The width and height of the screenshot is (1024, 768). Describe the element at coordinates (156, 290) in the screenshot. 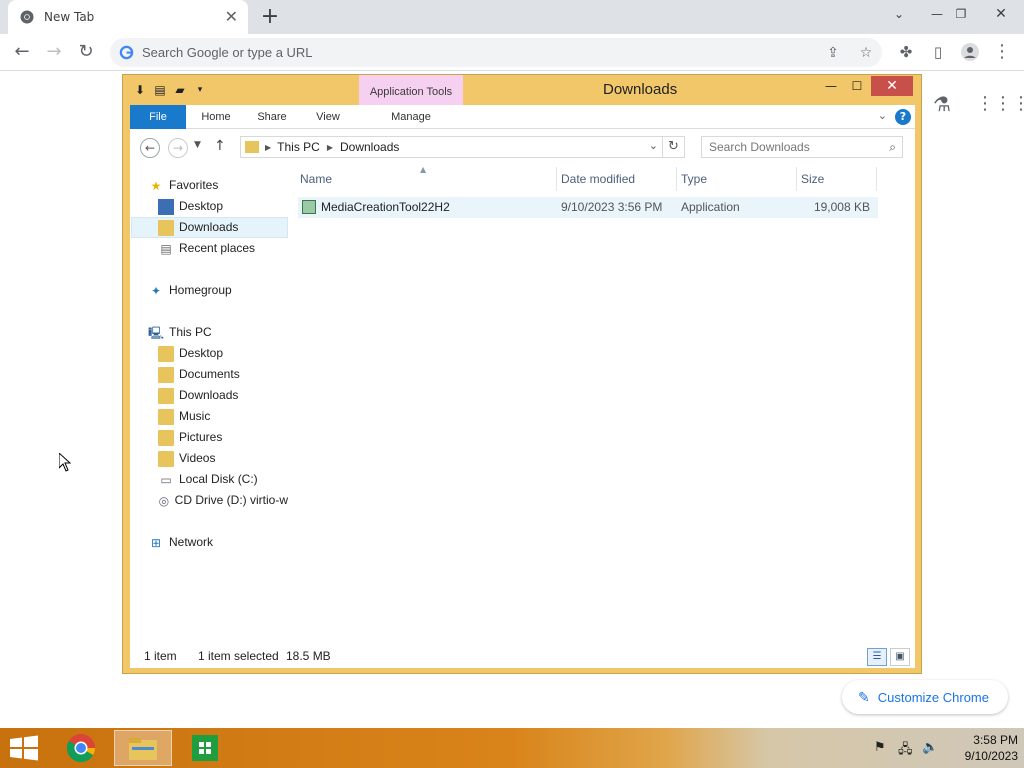

I see `homegroup-icon: ✦` at that location.